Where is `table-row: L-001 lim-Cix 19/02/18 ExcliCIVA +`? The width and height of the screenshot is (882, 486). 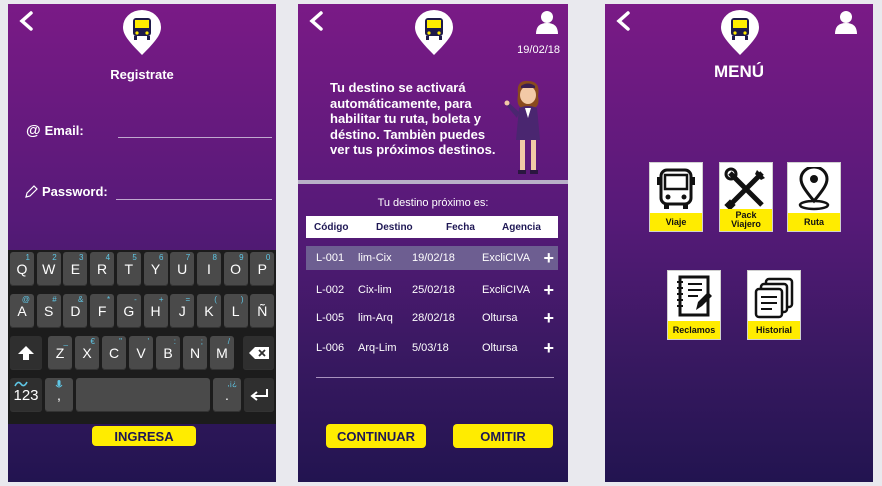 table-row: L-001 lim-Cix 19/02/18 ExcliCIVA + is located at coordinates (432, 258).